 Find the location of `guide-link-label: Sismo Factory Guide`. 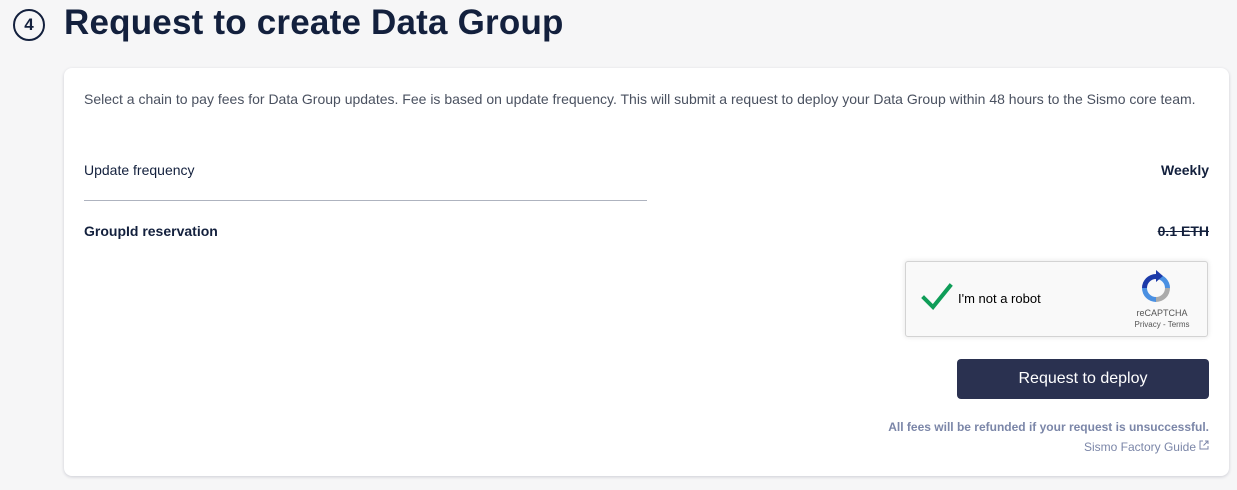

guide-link-label: Sismo Factory Guide is located at coordinates (1139, 447).